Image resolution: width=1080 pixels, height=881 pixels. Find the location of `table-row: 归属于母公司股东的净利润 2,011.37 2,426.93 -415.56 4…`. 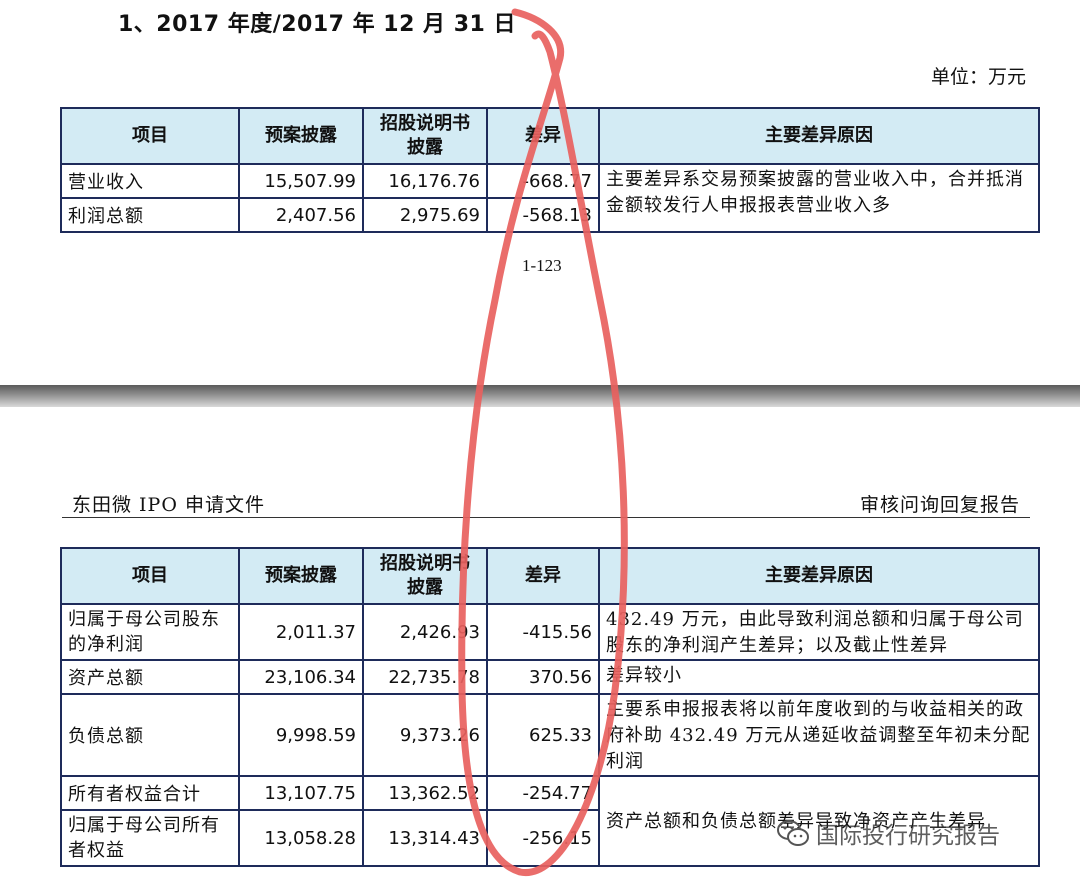

table-row: 归属于母公司股东的净利润 2,011.37 2,426.93 -415.56 4… is located at coordinates (550, 632).